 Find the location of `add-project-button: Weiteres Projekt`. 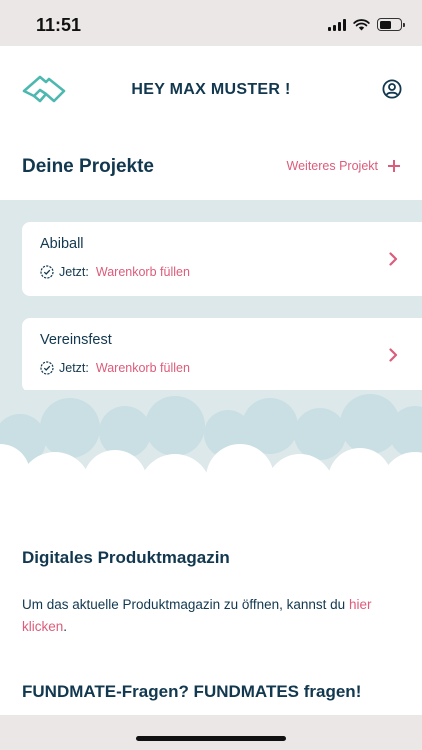

add-project-button: Weiteres Projekt is located at coordinates (343, 166).